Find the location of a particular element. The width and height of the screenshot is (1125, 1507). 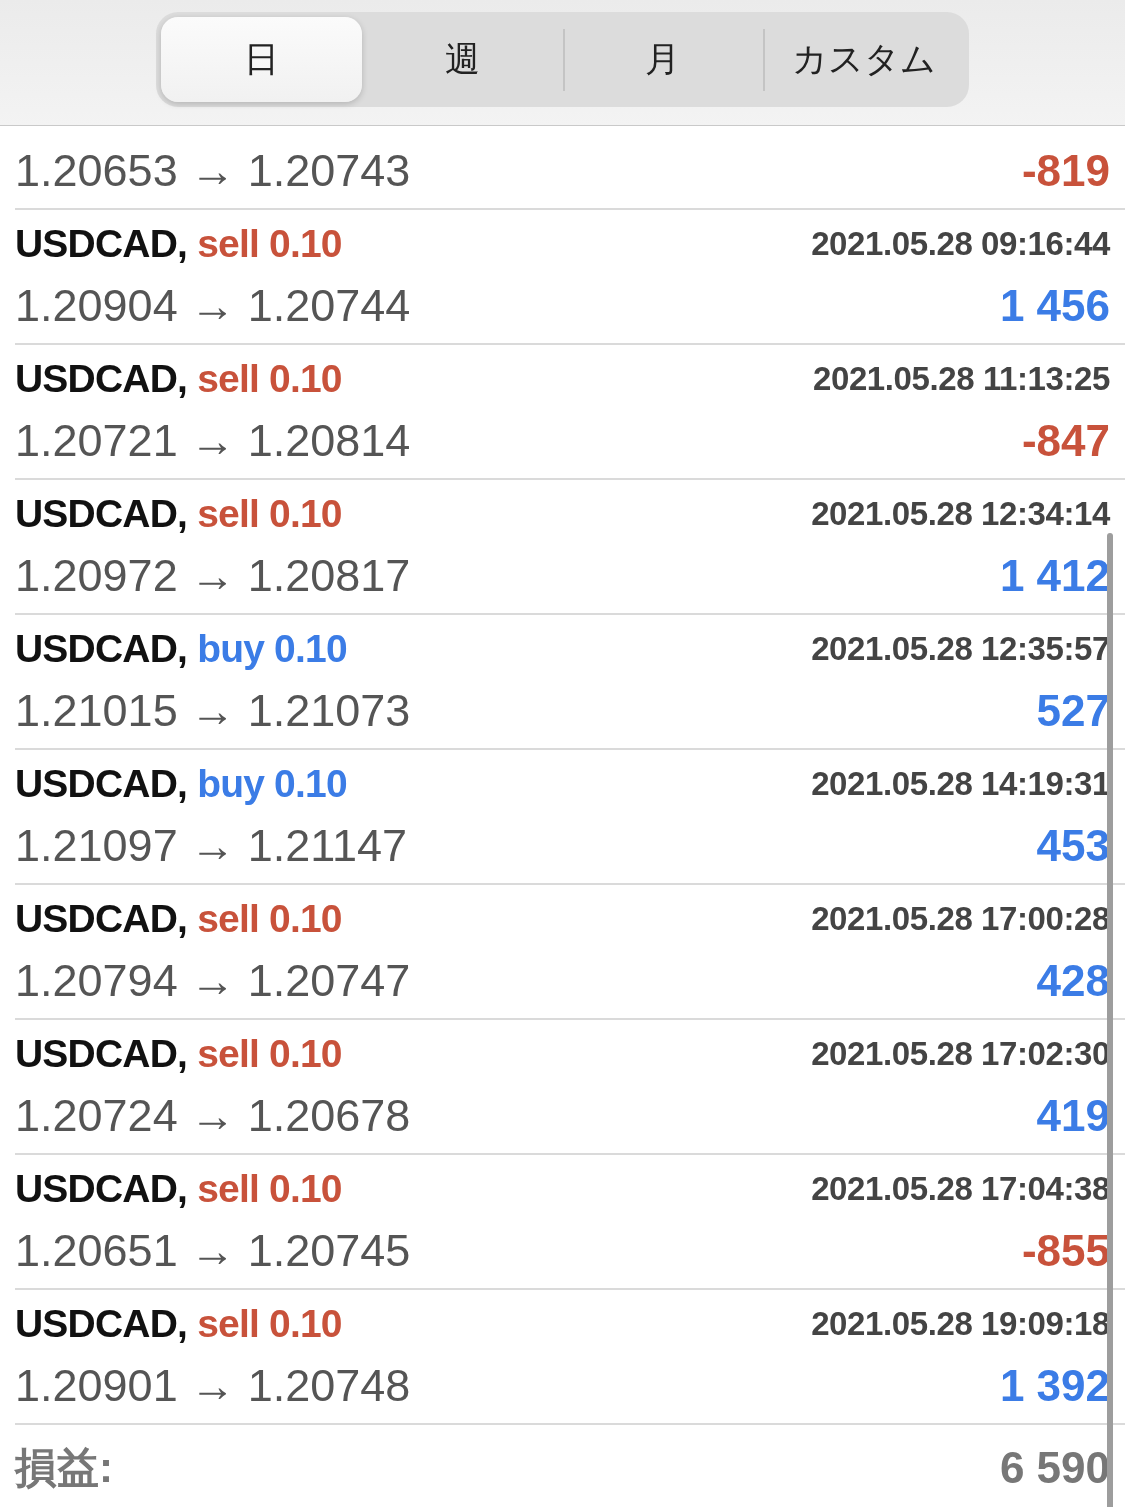

close-time: 2021.05.28 12:34:14 is located at coordinates (960, 514).